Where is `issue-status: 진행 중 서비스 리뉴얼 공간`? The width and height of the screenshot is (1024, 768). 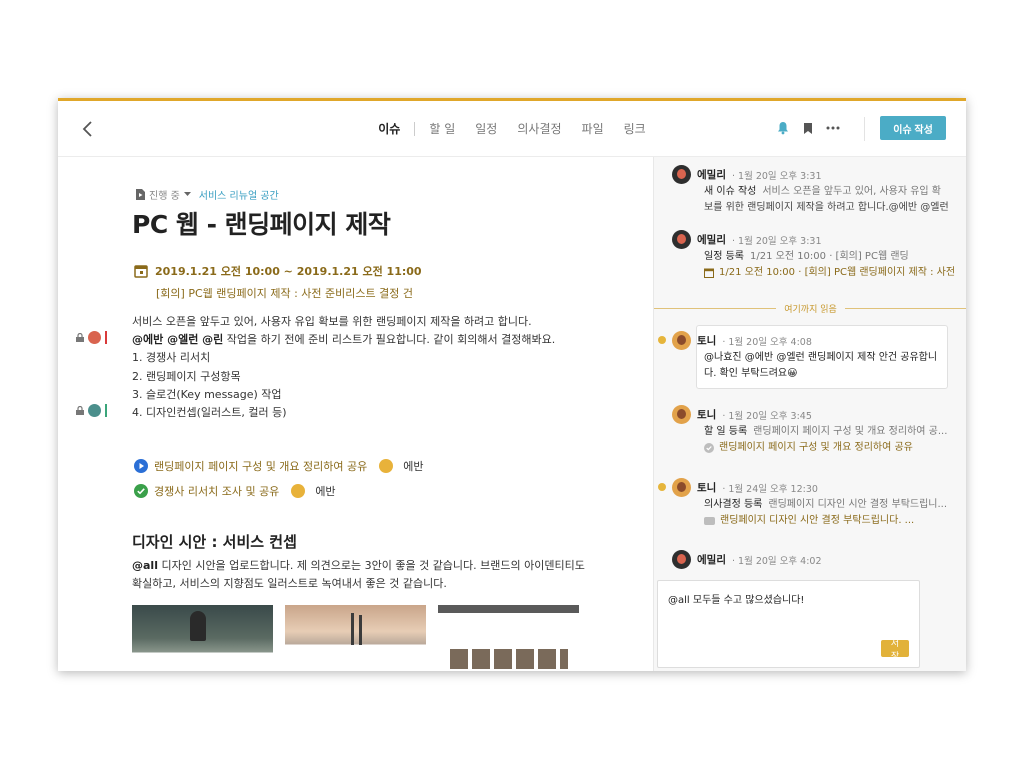
issue-status: 진행 중 서비스 리뉴얼 공간 is located at coordinates (207, 194).